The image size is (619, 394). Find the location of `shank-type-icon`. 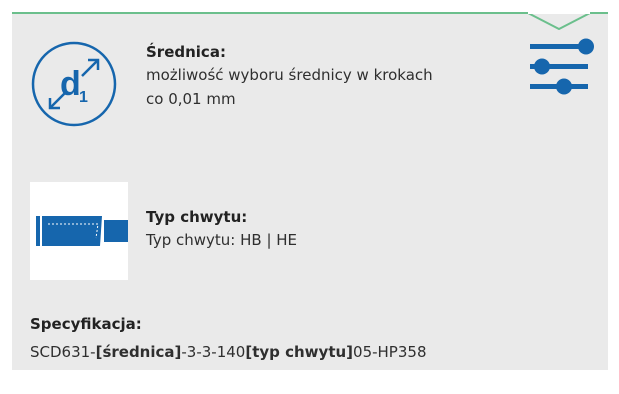

shank-type-icon is located at coordinates (79, 231).